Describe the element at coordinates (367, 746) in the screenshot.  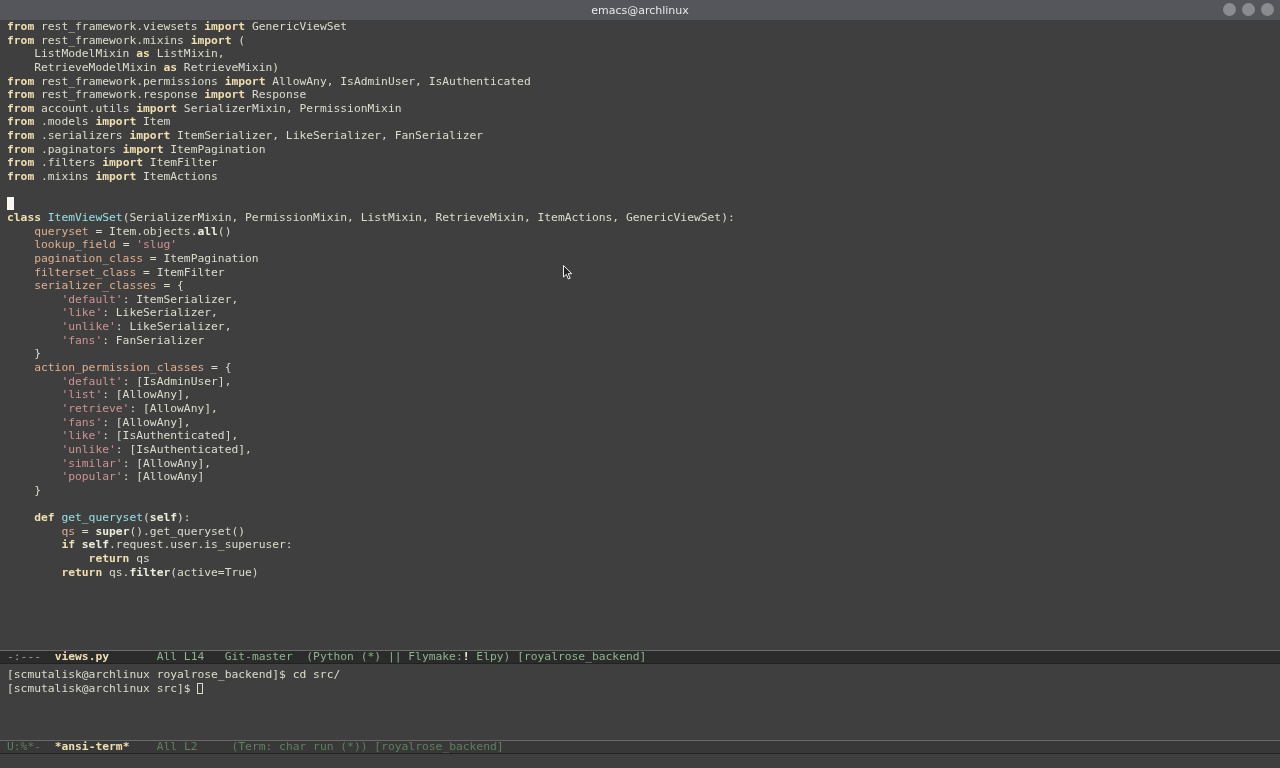
I see `mode-line-text: (Term: char run (*)) [royalrose_backend]` at that location.